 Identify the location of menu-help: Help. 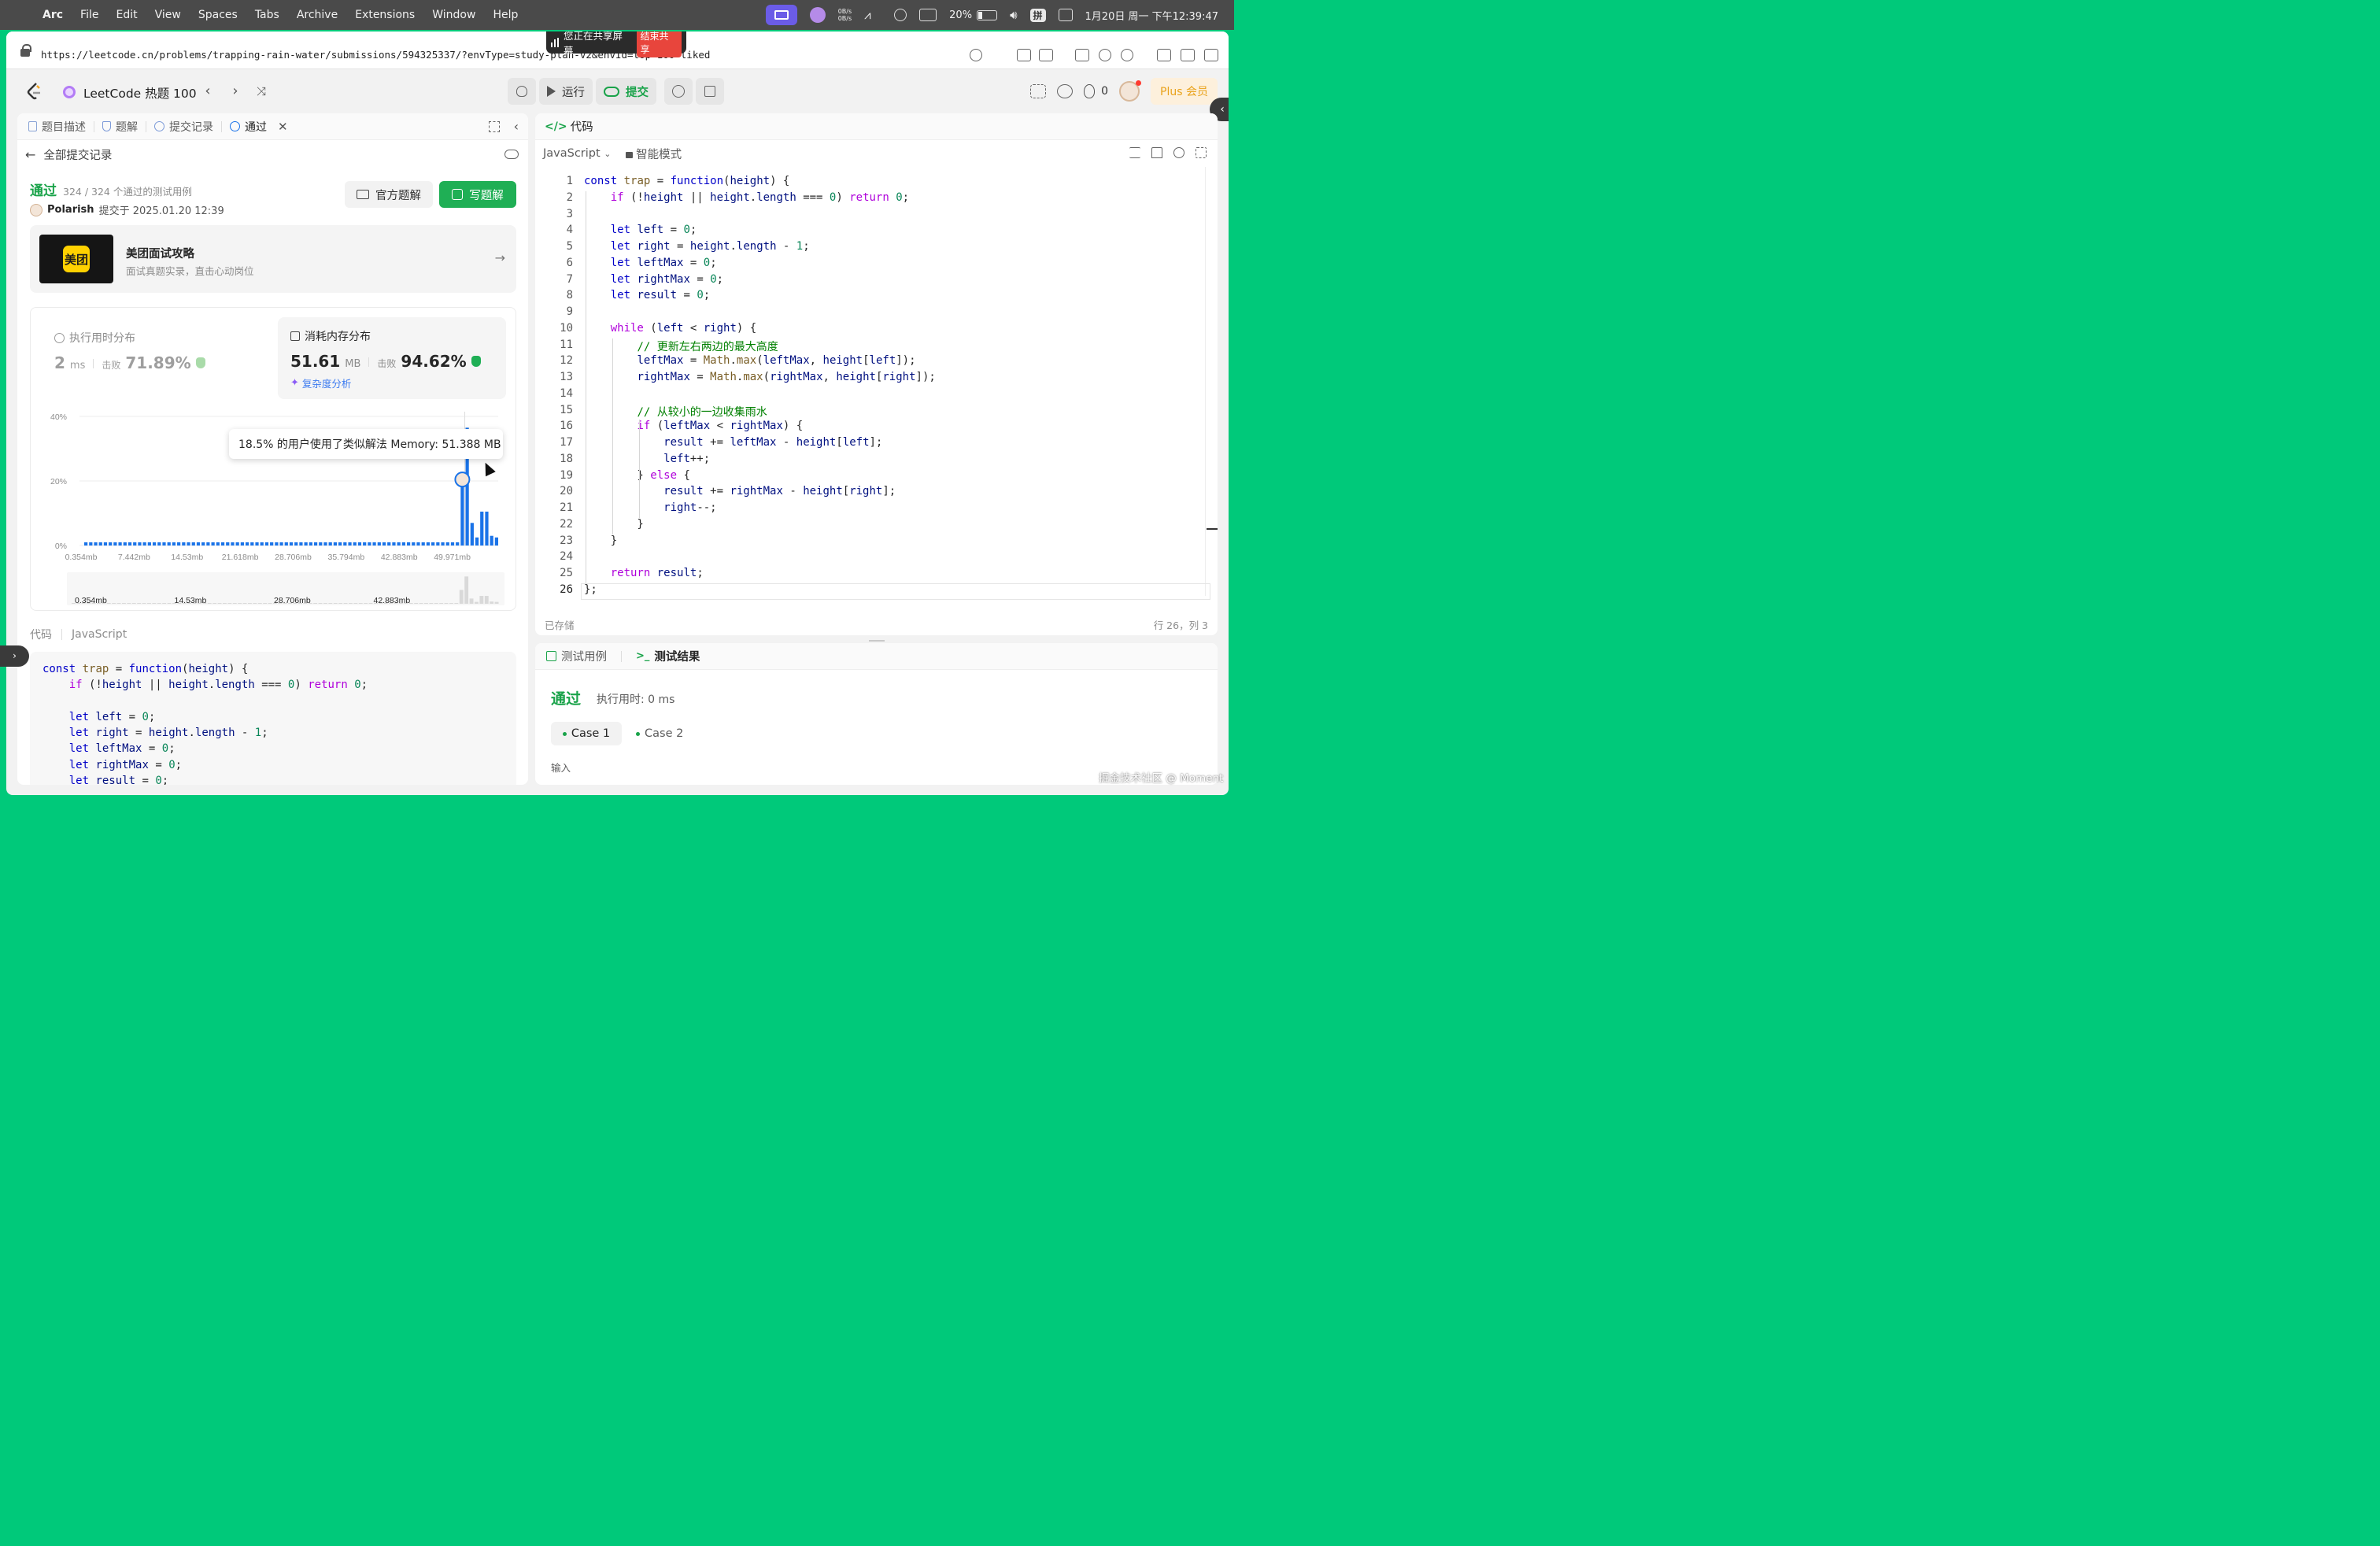
(505, 15).